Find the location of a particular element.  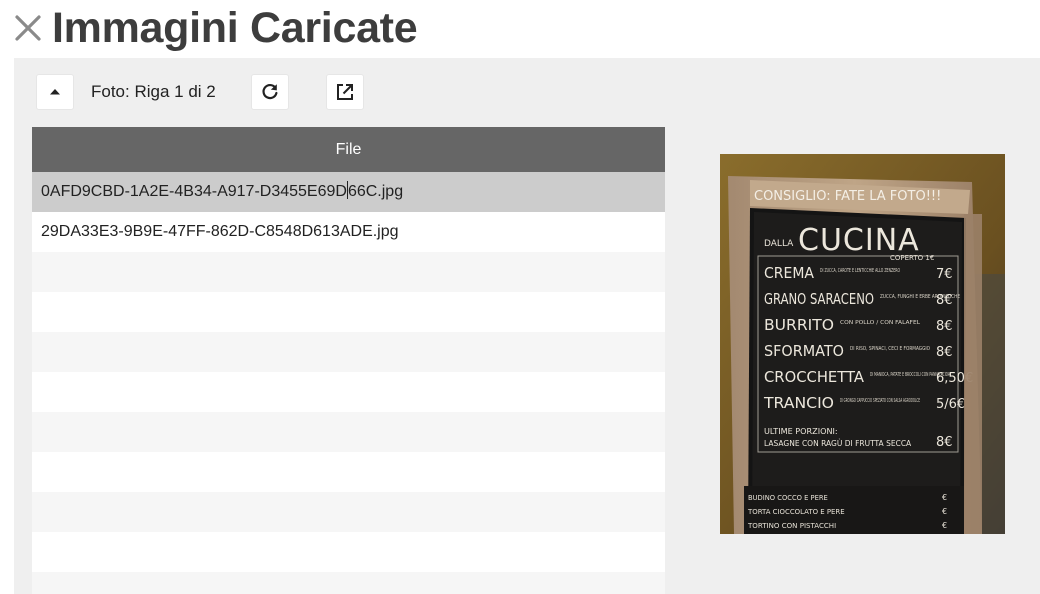

page-title: Immagini Caricate is located at coordinates (235, 28).